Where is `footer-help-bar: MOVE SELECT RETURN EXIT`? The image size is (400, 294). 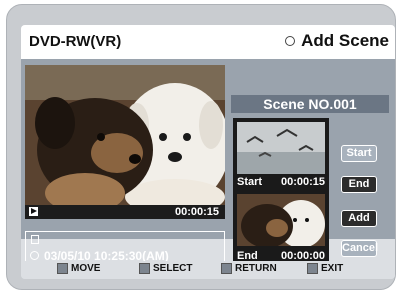 footer-help-bar: MOVE SELECT RETURN EXIT is located at coordinates (208, 270).